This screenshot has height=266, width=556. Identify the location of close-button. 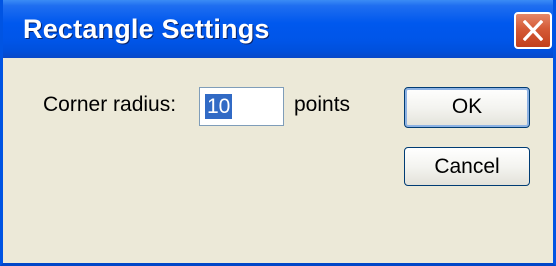
(533, 30).